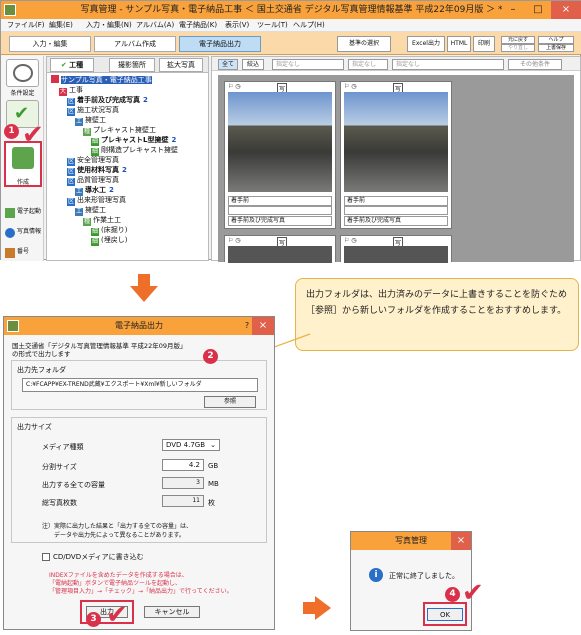 The image size is (581, 635). What do you see at coordinates (79, 122) in the screenshot?
I see `tree-node-icon: 工` at bounding box center [79, 122].